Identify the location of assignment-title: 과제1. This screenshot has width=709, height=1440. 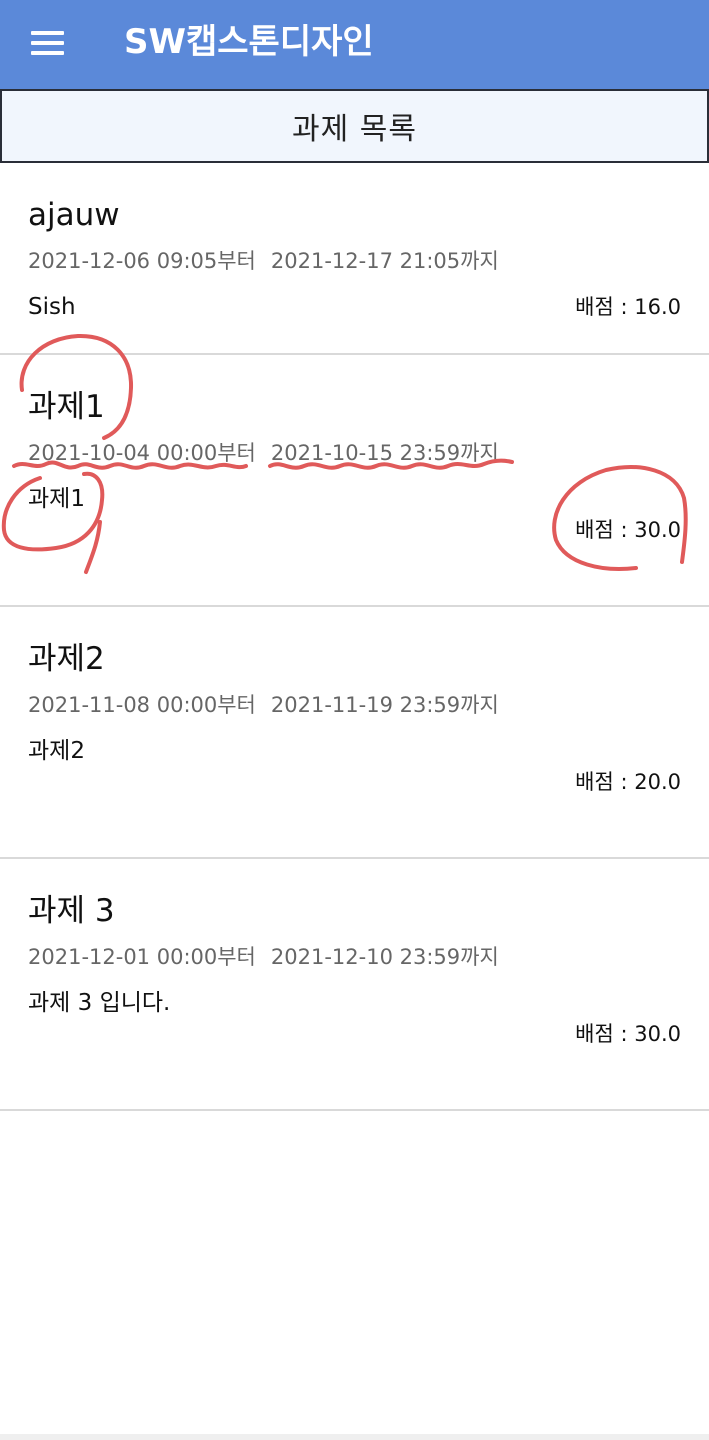
(66, 407).